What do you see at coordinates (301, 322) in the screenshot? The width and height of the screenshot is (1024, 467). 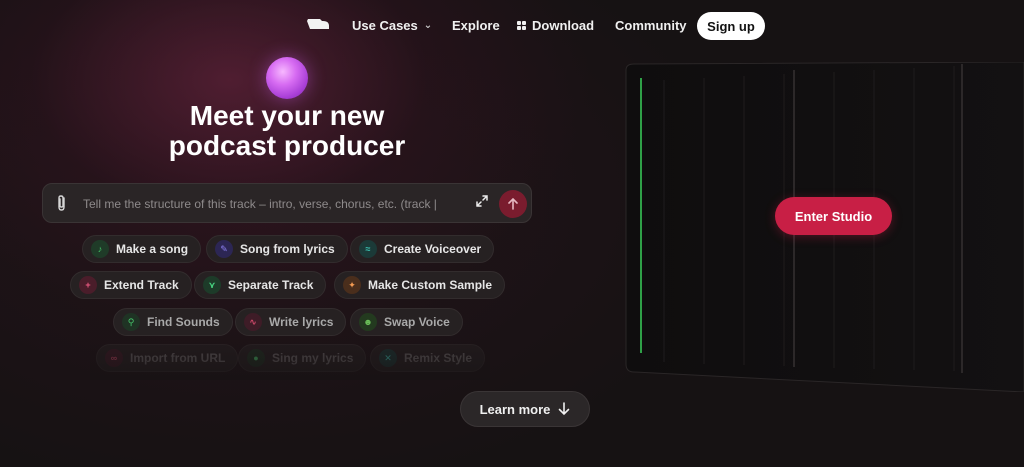 I see `chip-label: Write lyrics` at bounding box center [301, 322].